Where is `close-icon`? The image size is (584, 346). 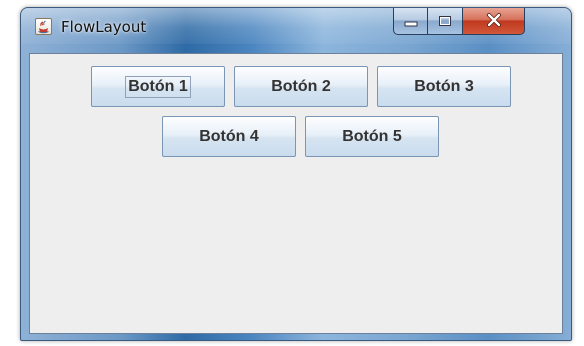 close-icon is located at coordinates (494, 21).